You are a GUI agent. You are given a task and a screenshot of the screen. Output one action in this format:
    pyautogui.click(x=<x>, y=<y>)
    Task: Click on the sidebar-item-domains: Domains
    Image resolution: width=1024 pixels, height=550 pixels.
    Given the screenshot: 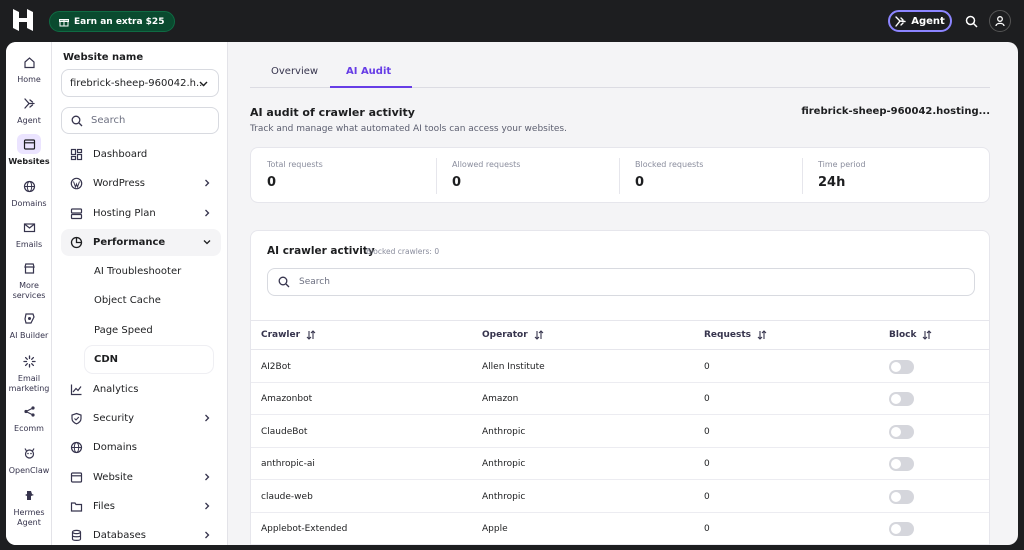 What is the action you would take?
    pyautogui.click(x=141, y=447)
    